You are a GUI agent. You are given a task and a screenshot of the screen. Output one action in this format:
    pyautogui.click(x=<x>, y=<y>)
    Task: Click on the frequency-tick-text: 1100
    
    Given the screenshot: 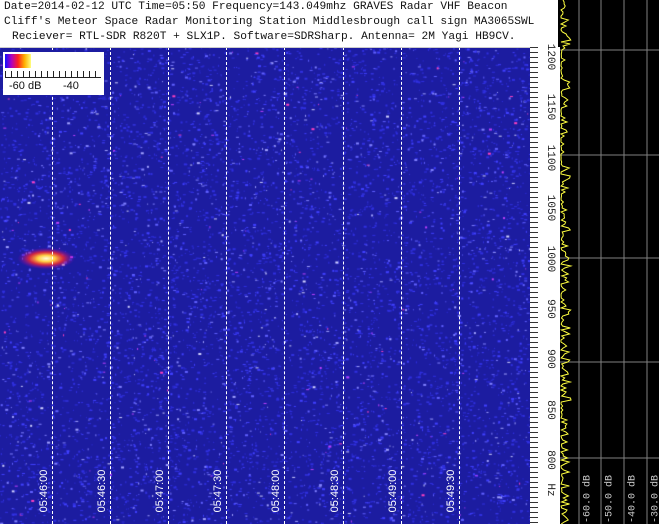 What is the action you would take?
    pyautogui.click(x=550, y=157)
    